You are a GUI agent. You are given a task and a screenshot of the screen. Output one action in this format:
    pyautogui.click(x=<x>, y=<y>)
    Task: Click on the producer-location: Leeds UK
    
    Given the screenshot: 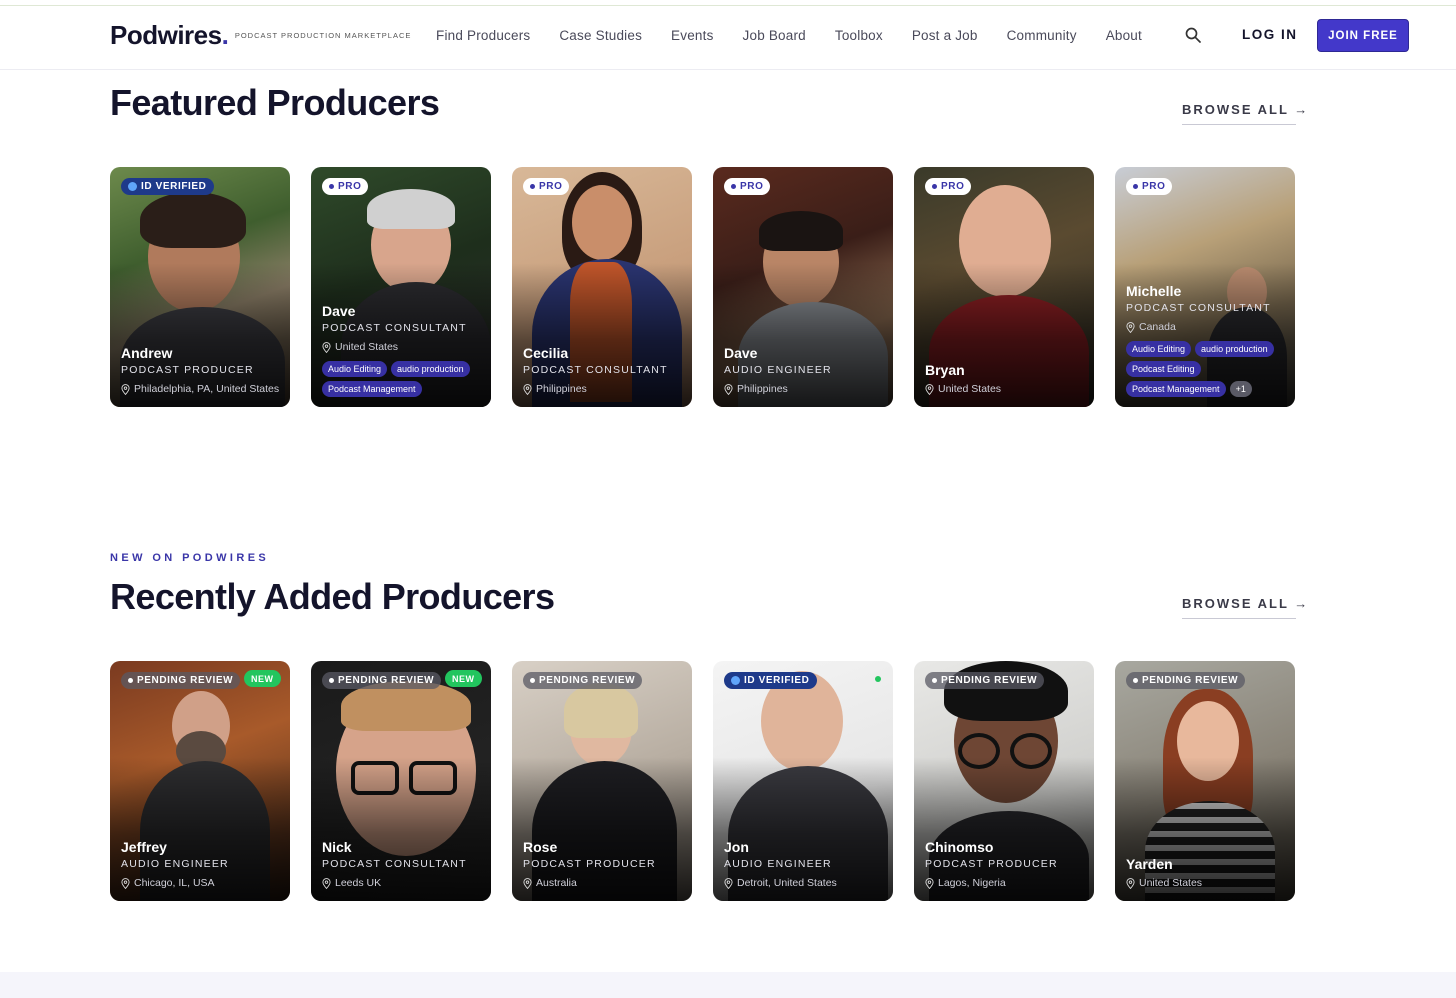 What is the action you would take?
    pyautogui.click(x=358, y=883)
    